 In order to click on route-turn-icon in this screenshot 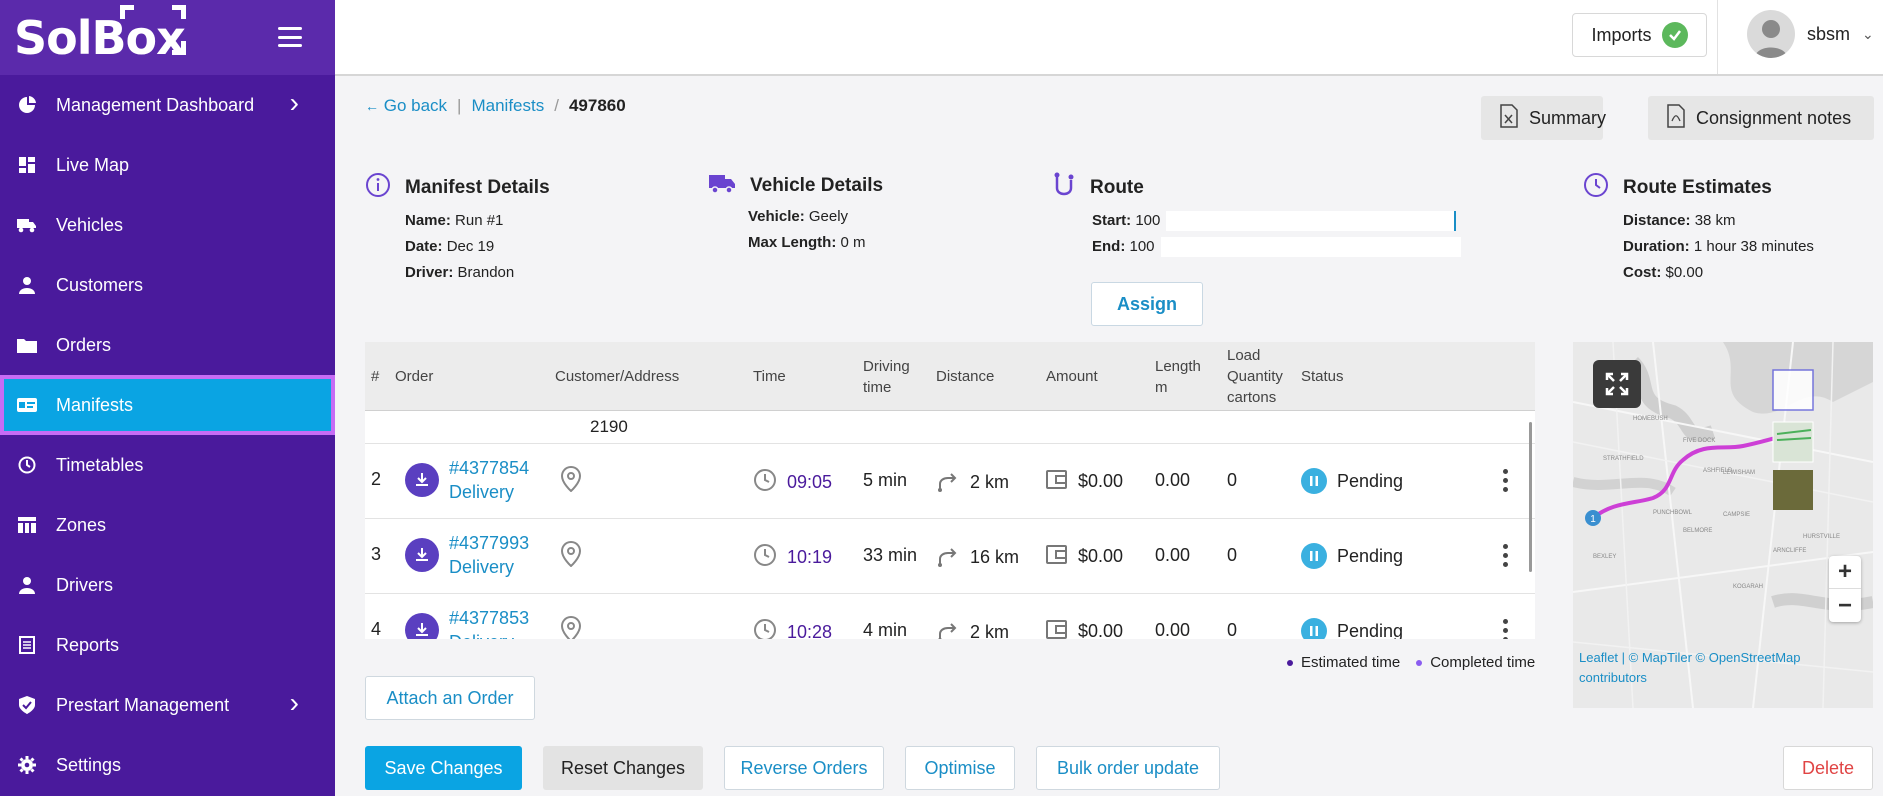, I will do `click(948, 557)`.